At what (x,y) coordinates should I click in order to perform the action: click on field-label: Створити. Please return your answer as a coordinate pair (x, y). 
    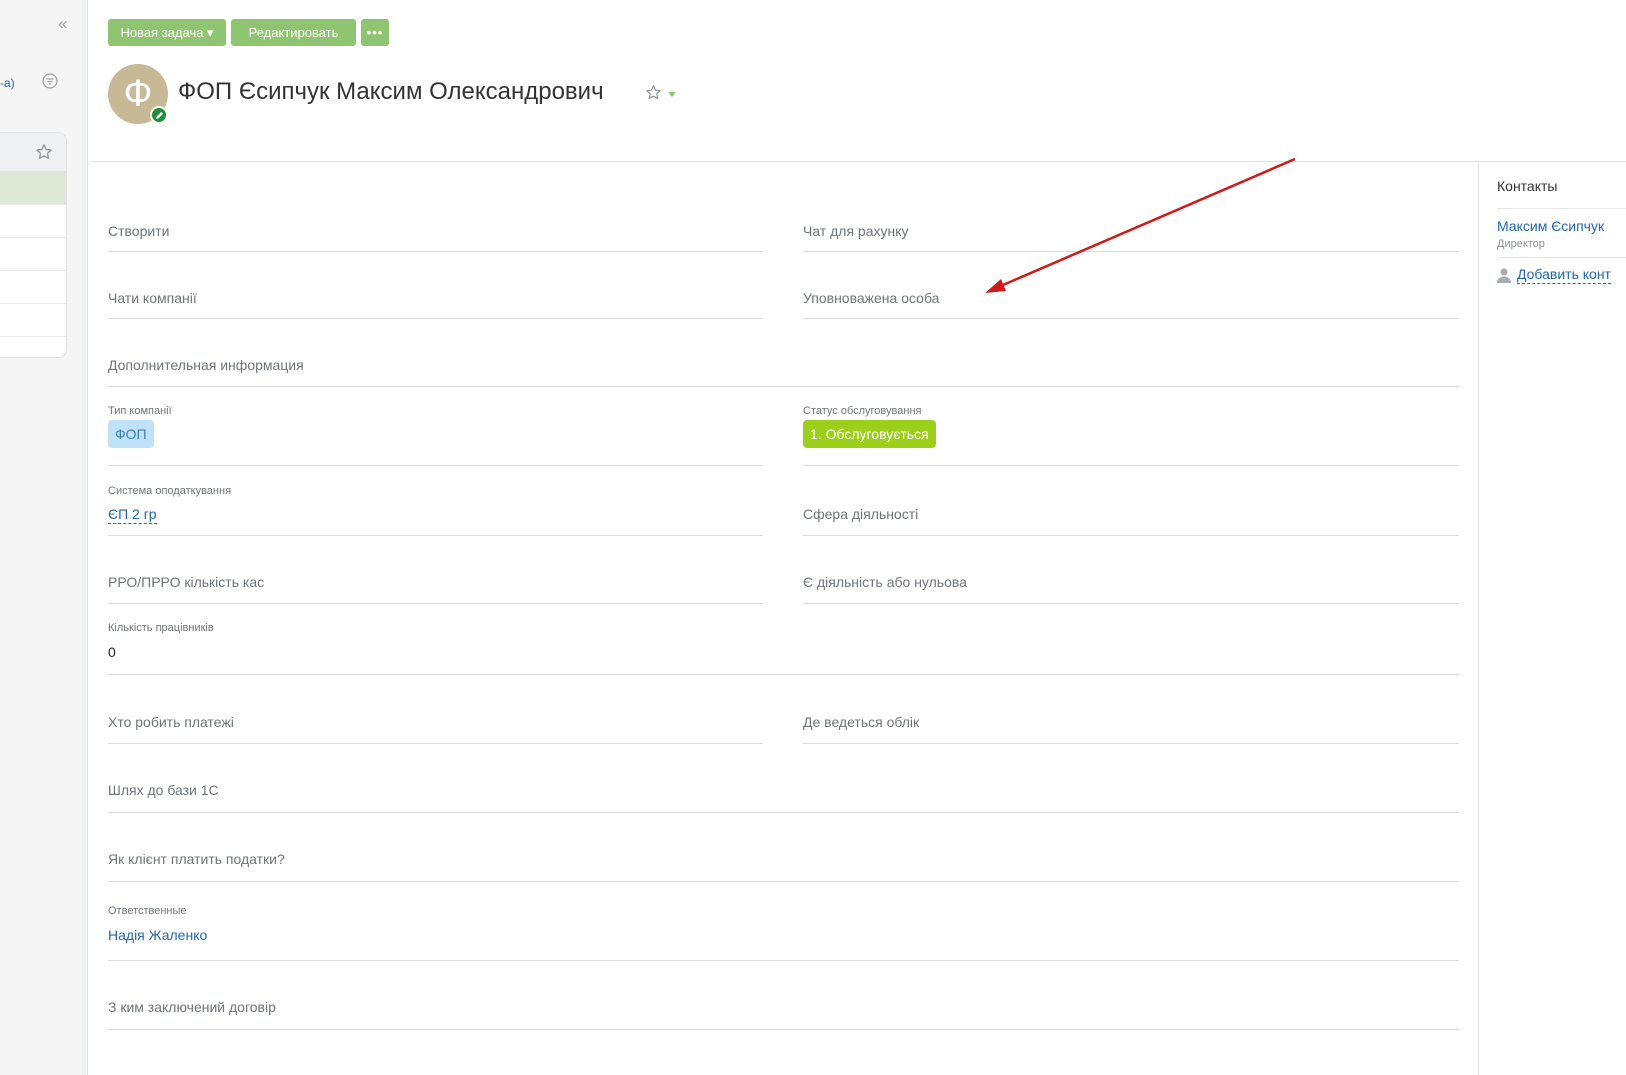
    Looking at the image, I should click on (139, 231).